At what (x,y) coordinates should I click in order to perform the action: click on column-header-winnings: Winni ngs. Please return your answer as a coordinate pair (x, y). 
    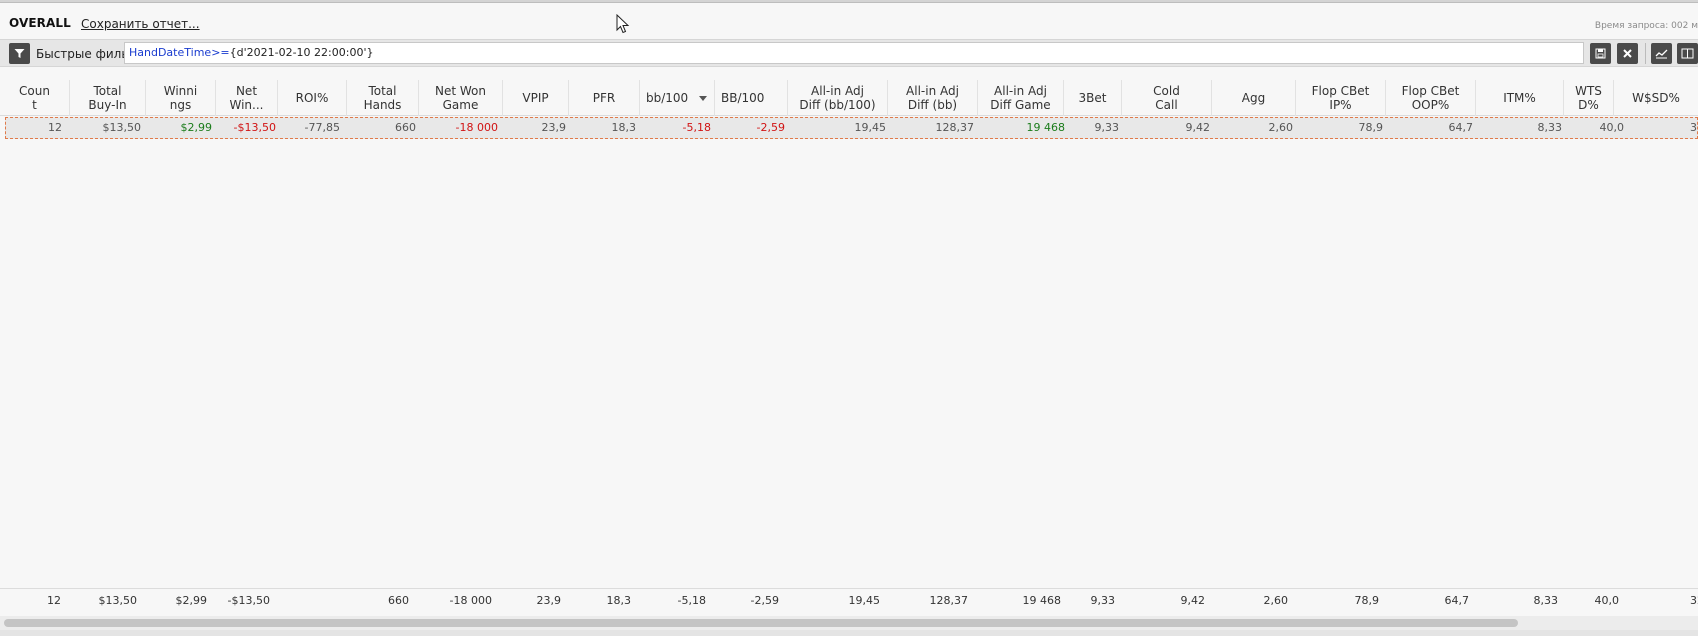
    Looking at the image, I should click on (181, 98).